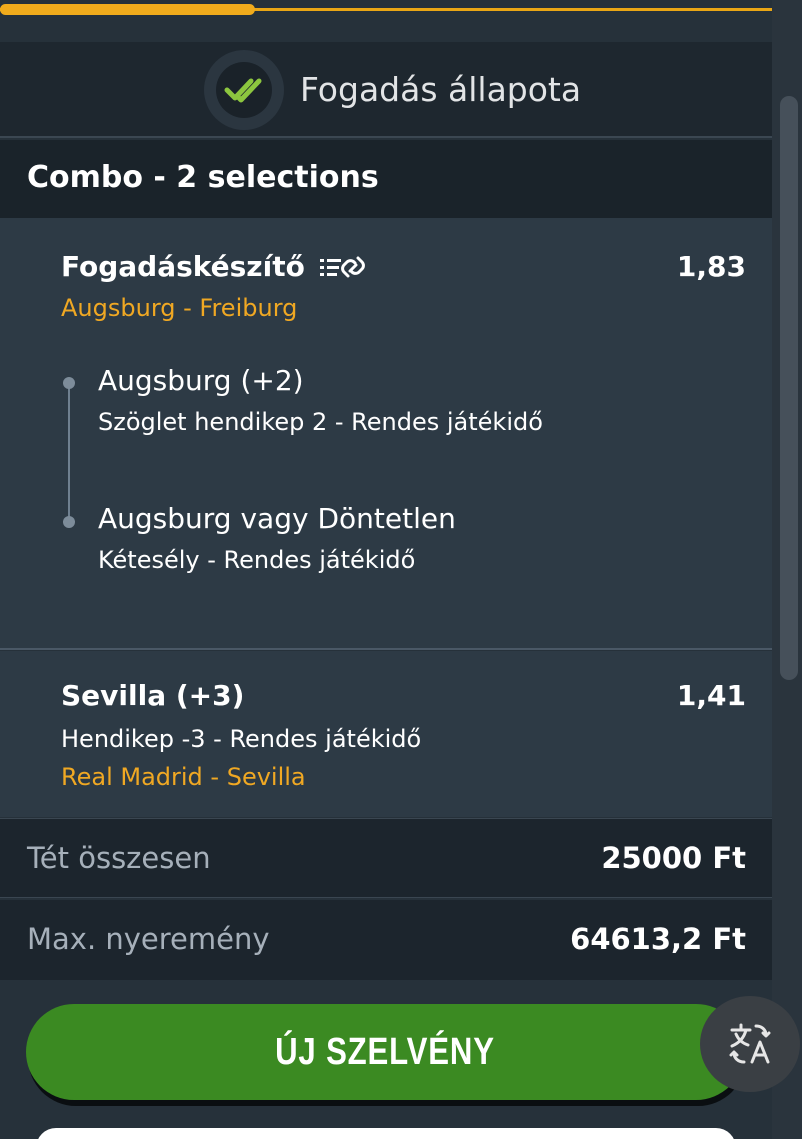  I want to click on scrollbar-thumb, so click(789, 388).